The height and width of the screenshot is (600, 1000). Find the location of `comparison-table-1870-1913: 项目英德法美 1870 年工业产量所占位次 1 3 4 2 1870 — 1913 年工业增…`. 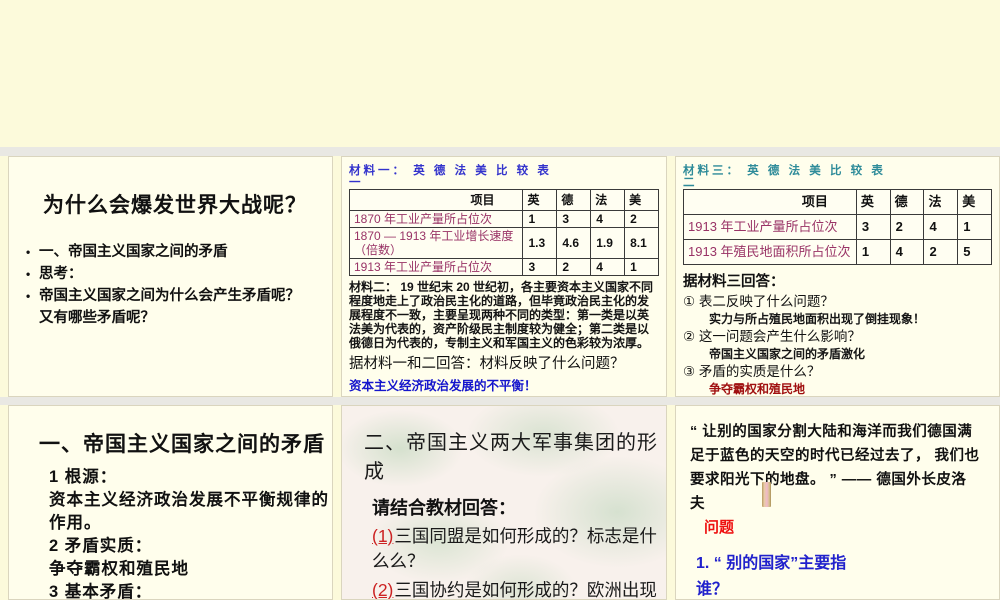

comparison-table-1870-1913: 项目英德法美 1870 年工业产量所占位次 1 3 4 2 1870 — 1913 年工业增… is located at coordinates (503, 232).